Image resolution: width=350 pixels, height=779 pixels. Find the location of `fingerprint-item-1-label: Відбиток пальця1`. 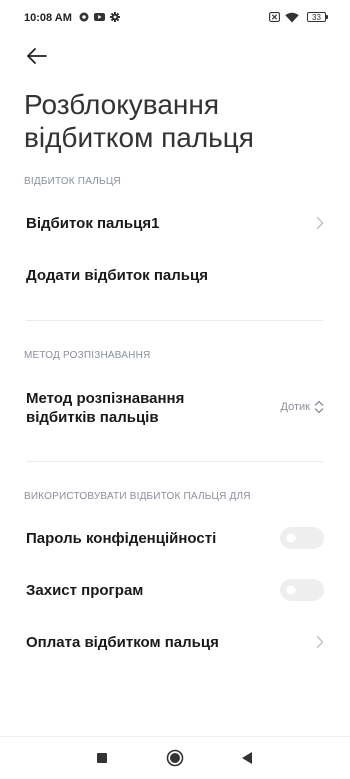

fingerprint-item-1-label: Відбиток пальця1 is located at coordinates (93, 223).